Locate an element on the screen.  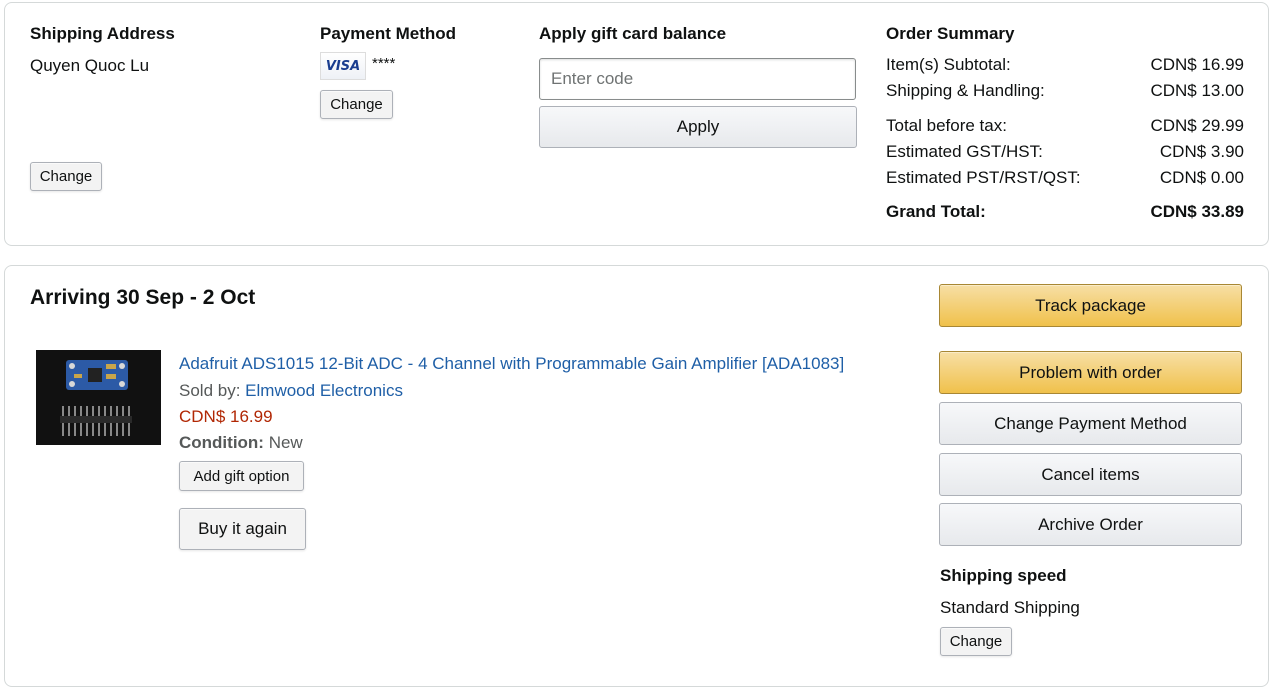
problem-with-order-button: Problem with order is located at coordinates (1090, 372).